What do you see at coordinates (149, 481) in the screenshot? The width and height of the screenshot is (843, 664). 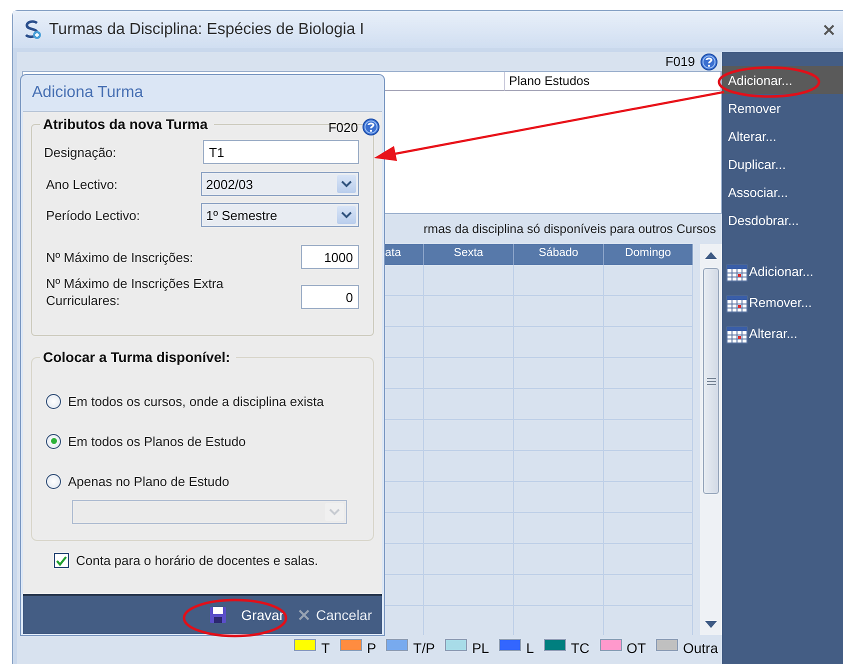 I see `radio-label: Apenas no Plano de Estudo` at bounding box center [149, 481].